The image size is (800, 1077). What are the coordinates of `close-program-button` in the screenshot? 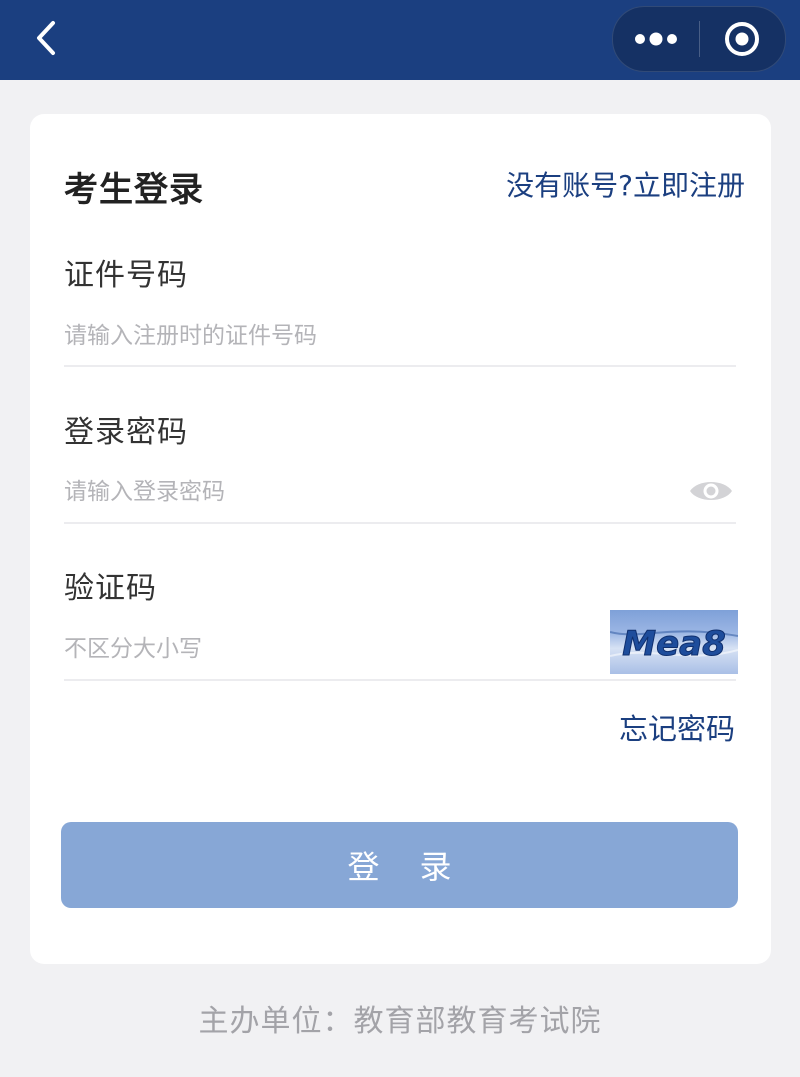 It's located at (743, 39).